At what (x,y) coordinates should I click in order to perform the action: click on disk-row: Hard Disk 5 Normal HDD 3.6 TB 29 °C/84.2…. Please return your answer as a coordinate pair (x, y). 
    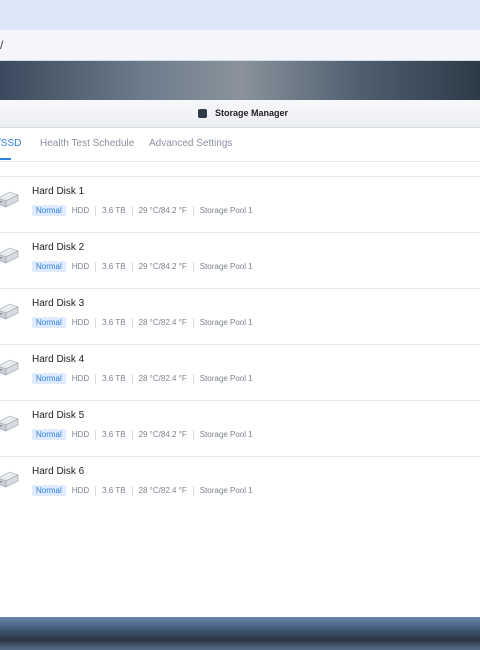
    Looking at the image, I should click on (240, 424).